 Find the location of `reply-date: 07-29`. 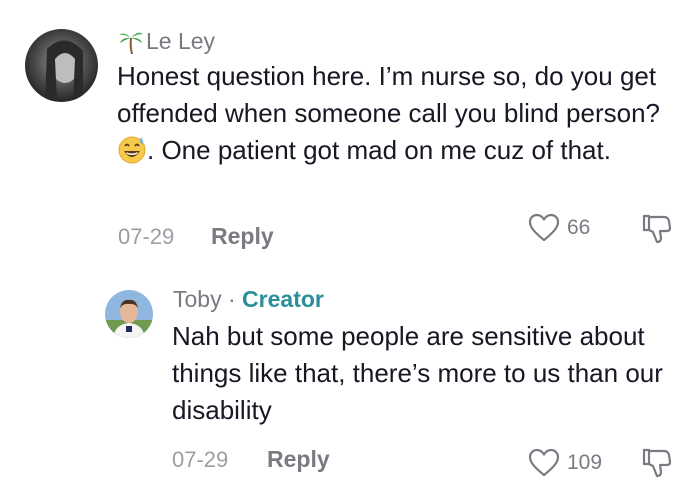

reply-date: 07-29 is located at coordinates (200, 459).